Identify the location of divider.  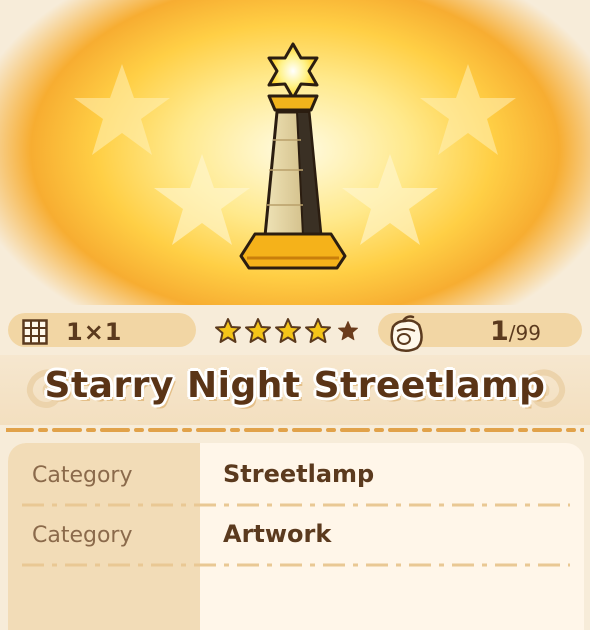
(295, 430).